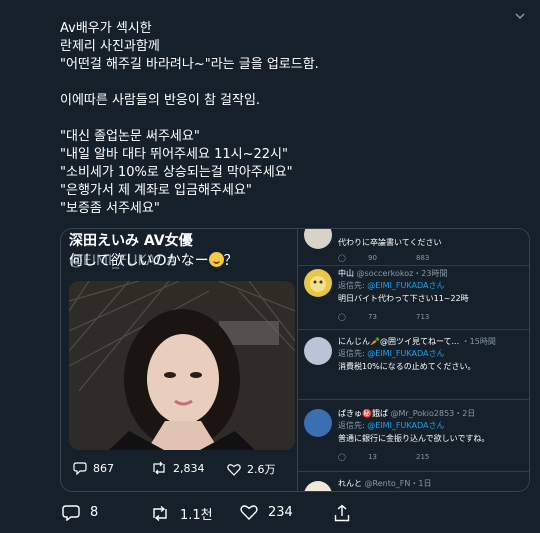  What do you see at coordinates (407, 366) in the screenshot?
I see `reply-text: 消費税10%になるの止めてください。` at bounding box center [407, 366].